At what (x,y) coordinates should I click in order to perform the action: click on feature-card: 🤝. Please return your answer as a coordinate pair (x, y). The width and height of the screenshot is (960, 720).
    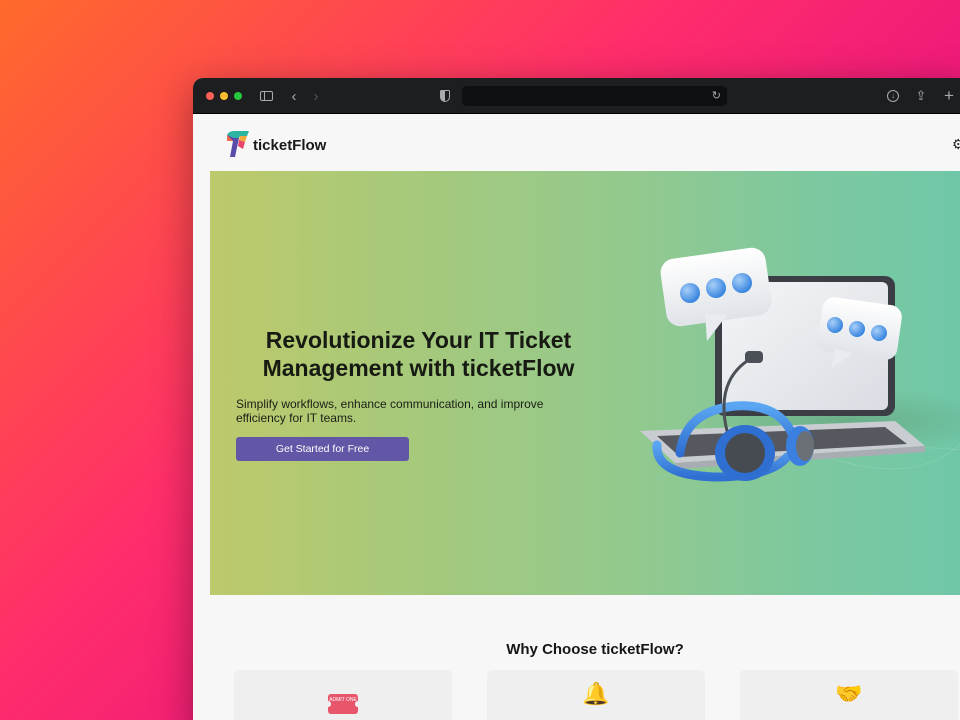
    Looking at the image, I should click on (849, 695).